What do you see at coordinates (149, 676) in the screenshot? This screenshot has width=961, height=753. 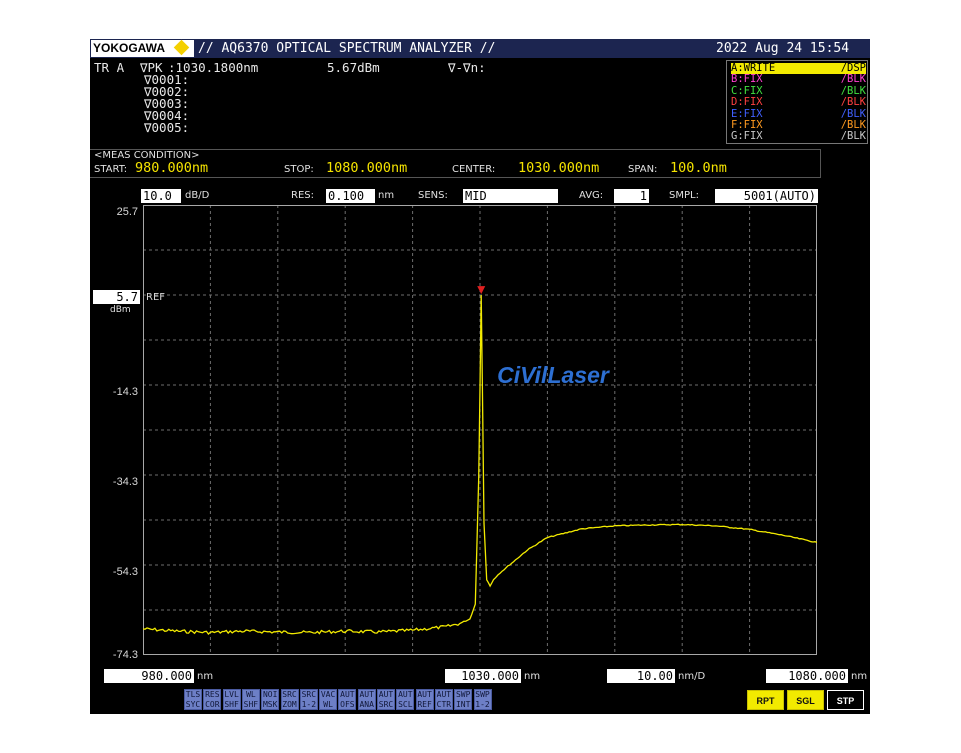 I see `x-start-field: 980.000` at bounding box center [149, 676].